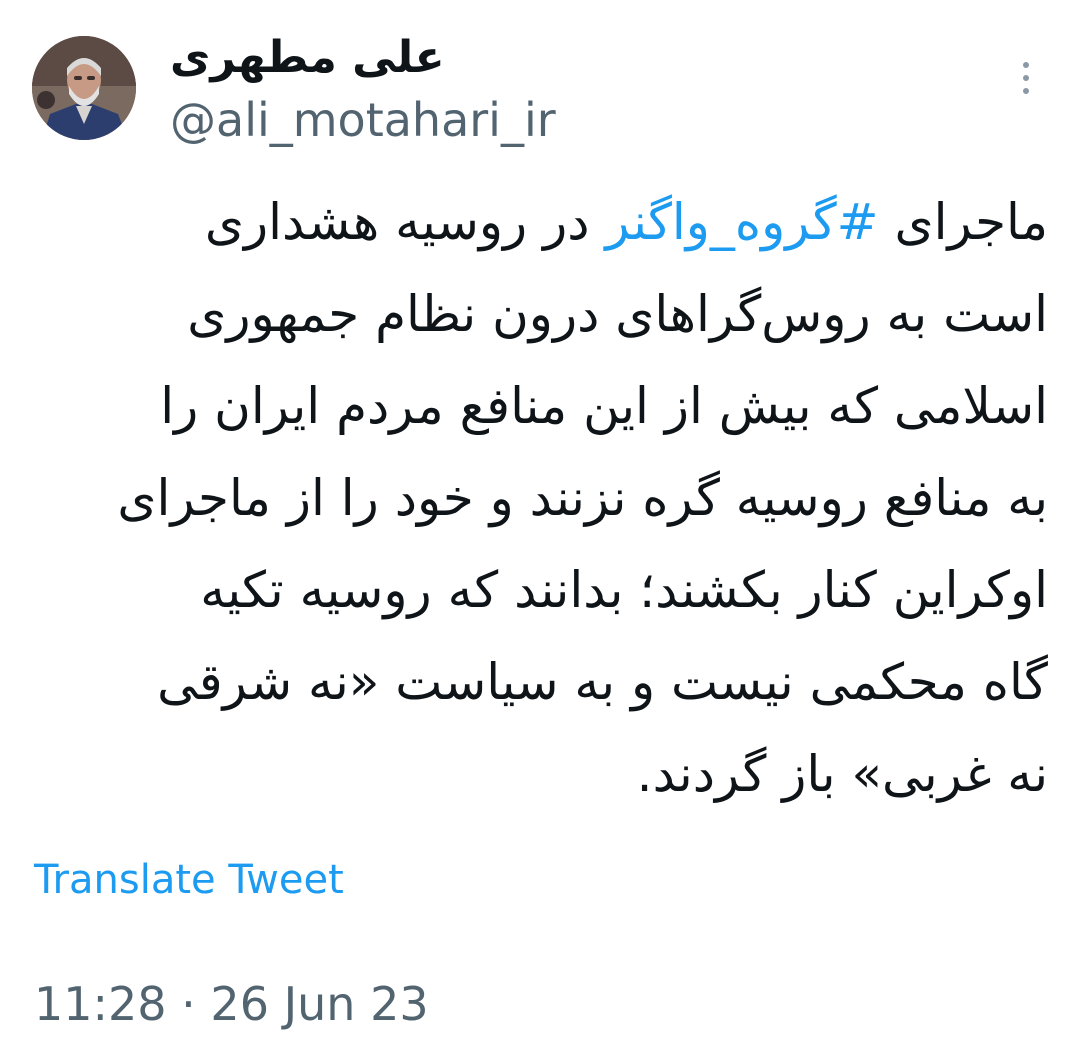  What do you see at coordinates (1026, 78) in the screenshot?
I see `more-options-icon` at bounding box center [1026, 78].